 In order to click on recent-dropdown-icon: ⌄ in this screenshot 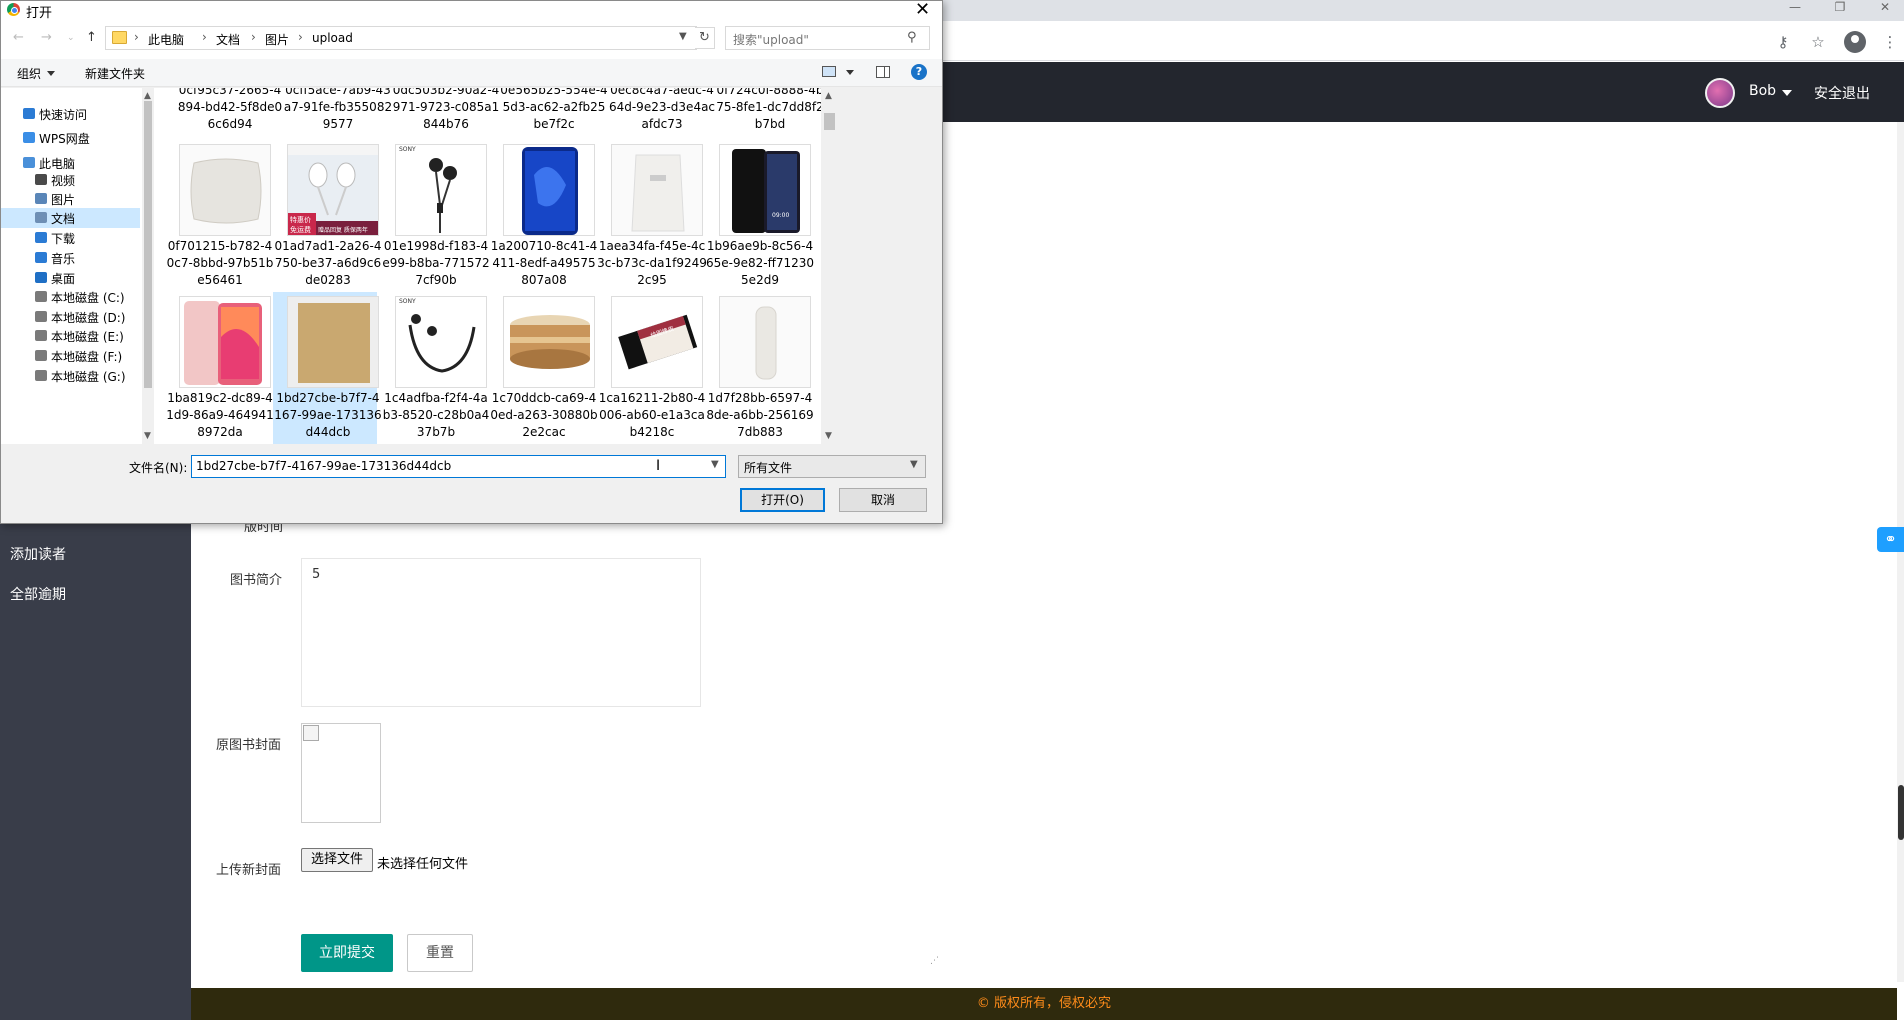, I will do `click(71, 38)`.